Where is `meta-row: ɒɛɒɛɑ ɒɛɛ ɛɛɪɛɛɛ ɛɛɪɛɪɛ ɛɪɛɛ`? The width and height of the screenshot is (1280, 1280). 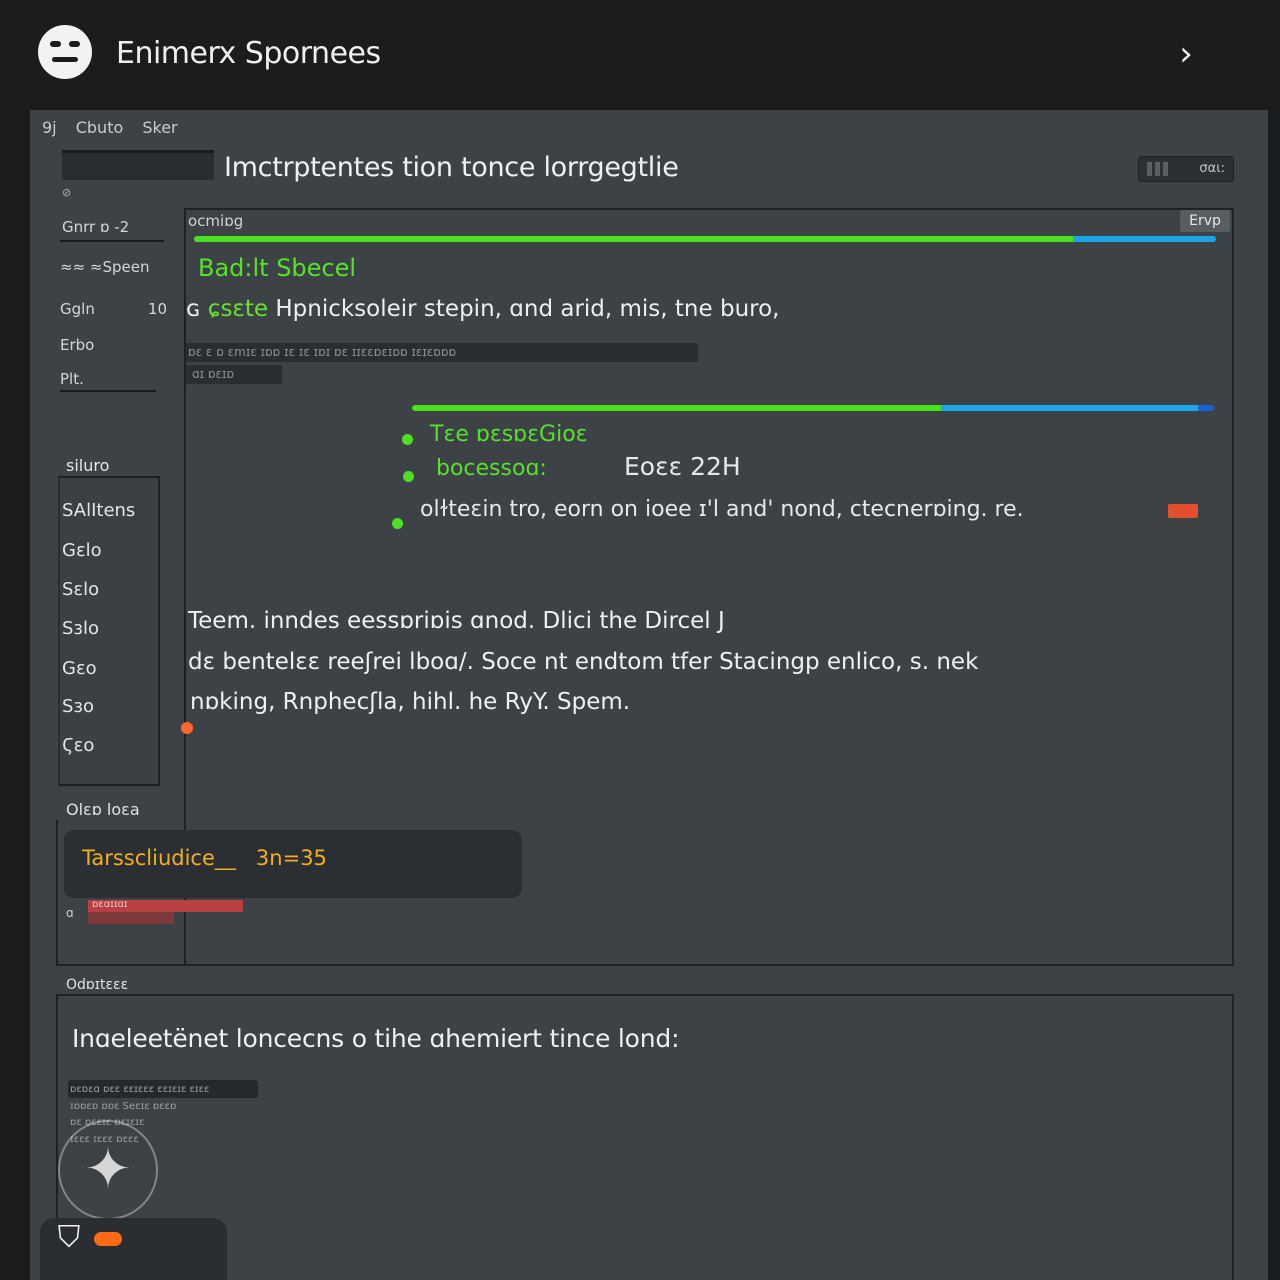 meta-row: ɒɛɒɛɑ ɒɛɛ ɛɛɪɛɛɛ ɛɛɪɛɪɛ ɛɪɛɛ is located at coordinates (140, 1089).